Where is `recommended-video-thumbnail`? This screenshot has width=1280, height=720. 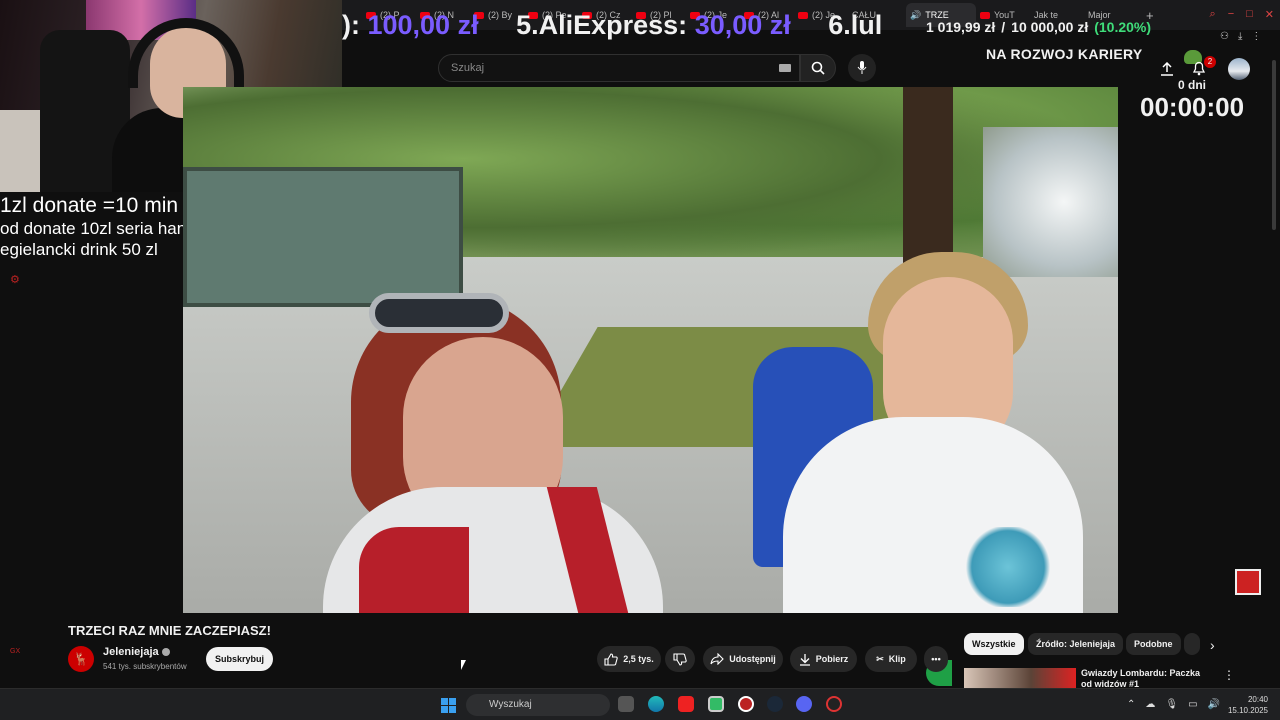
recommended-video-thumbnail is located at coordinates (1020, 679).